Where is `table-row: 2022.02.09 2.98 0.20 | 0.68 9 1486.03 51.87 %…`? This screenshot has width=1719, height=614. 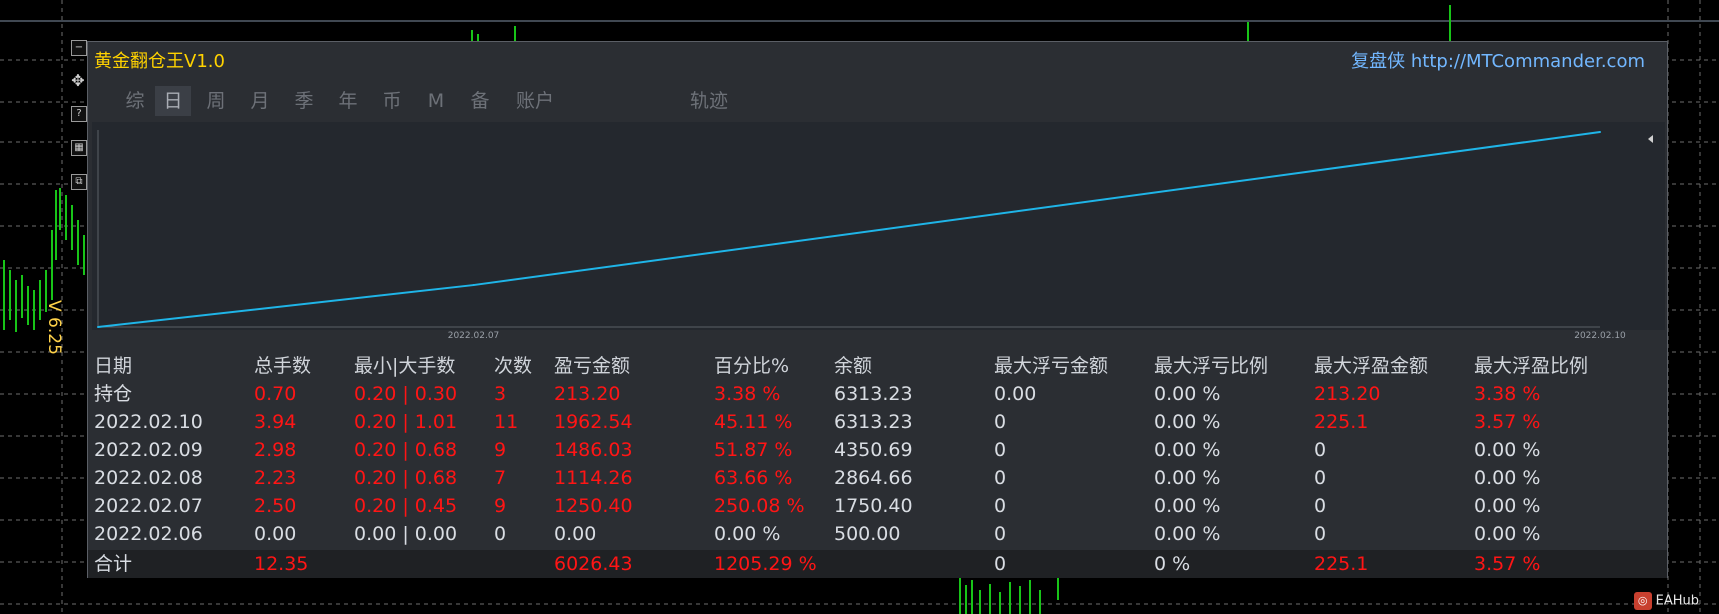
table-row: 2022.02.09 2.98 0.20 | 0.68 9 1486.03 51.87 %… is located at coordinates (877, 450).